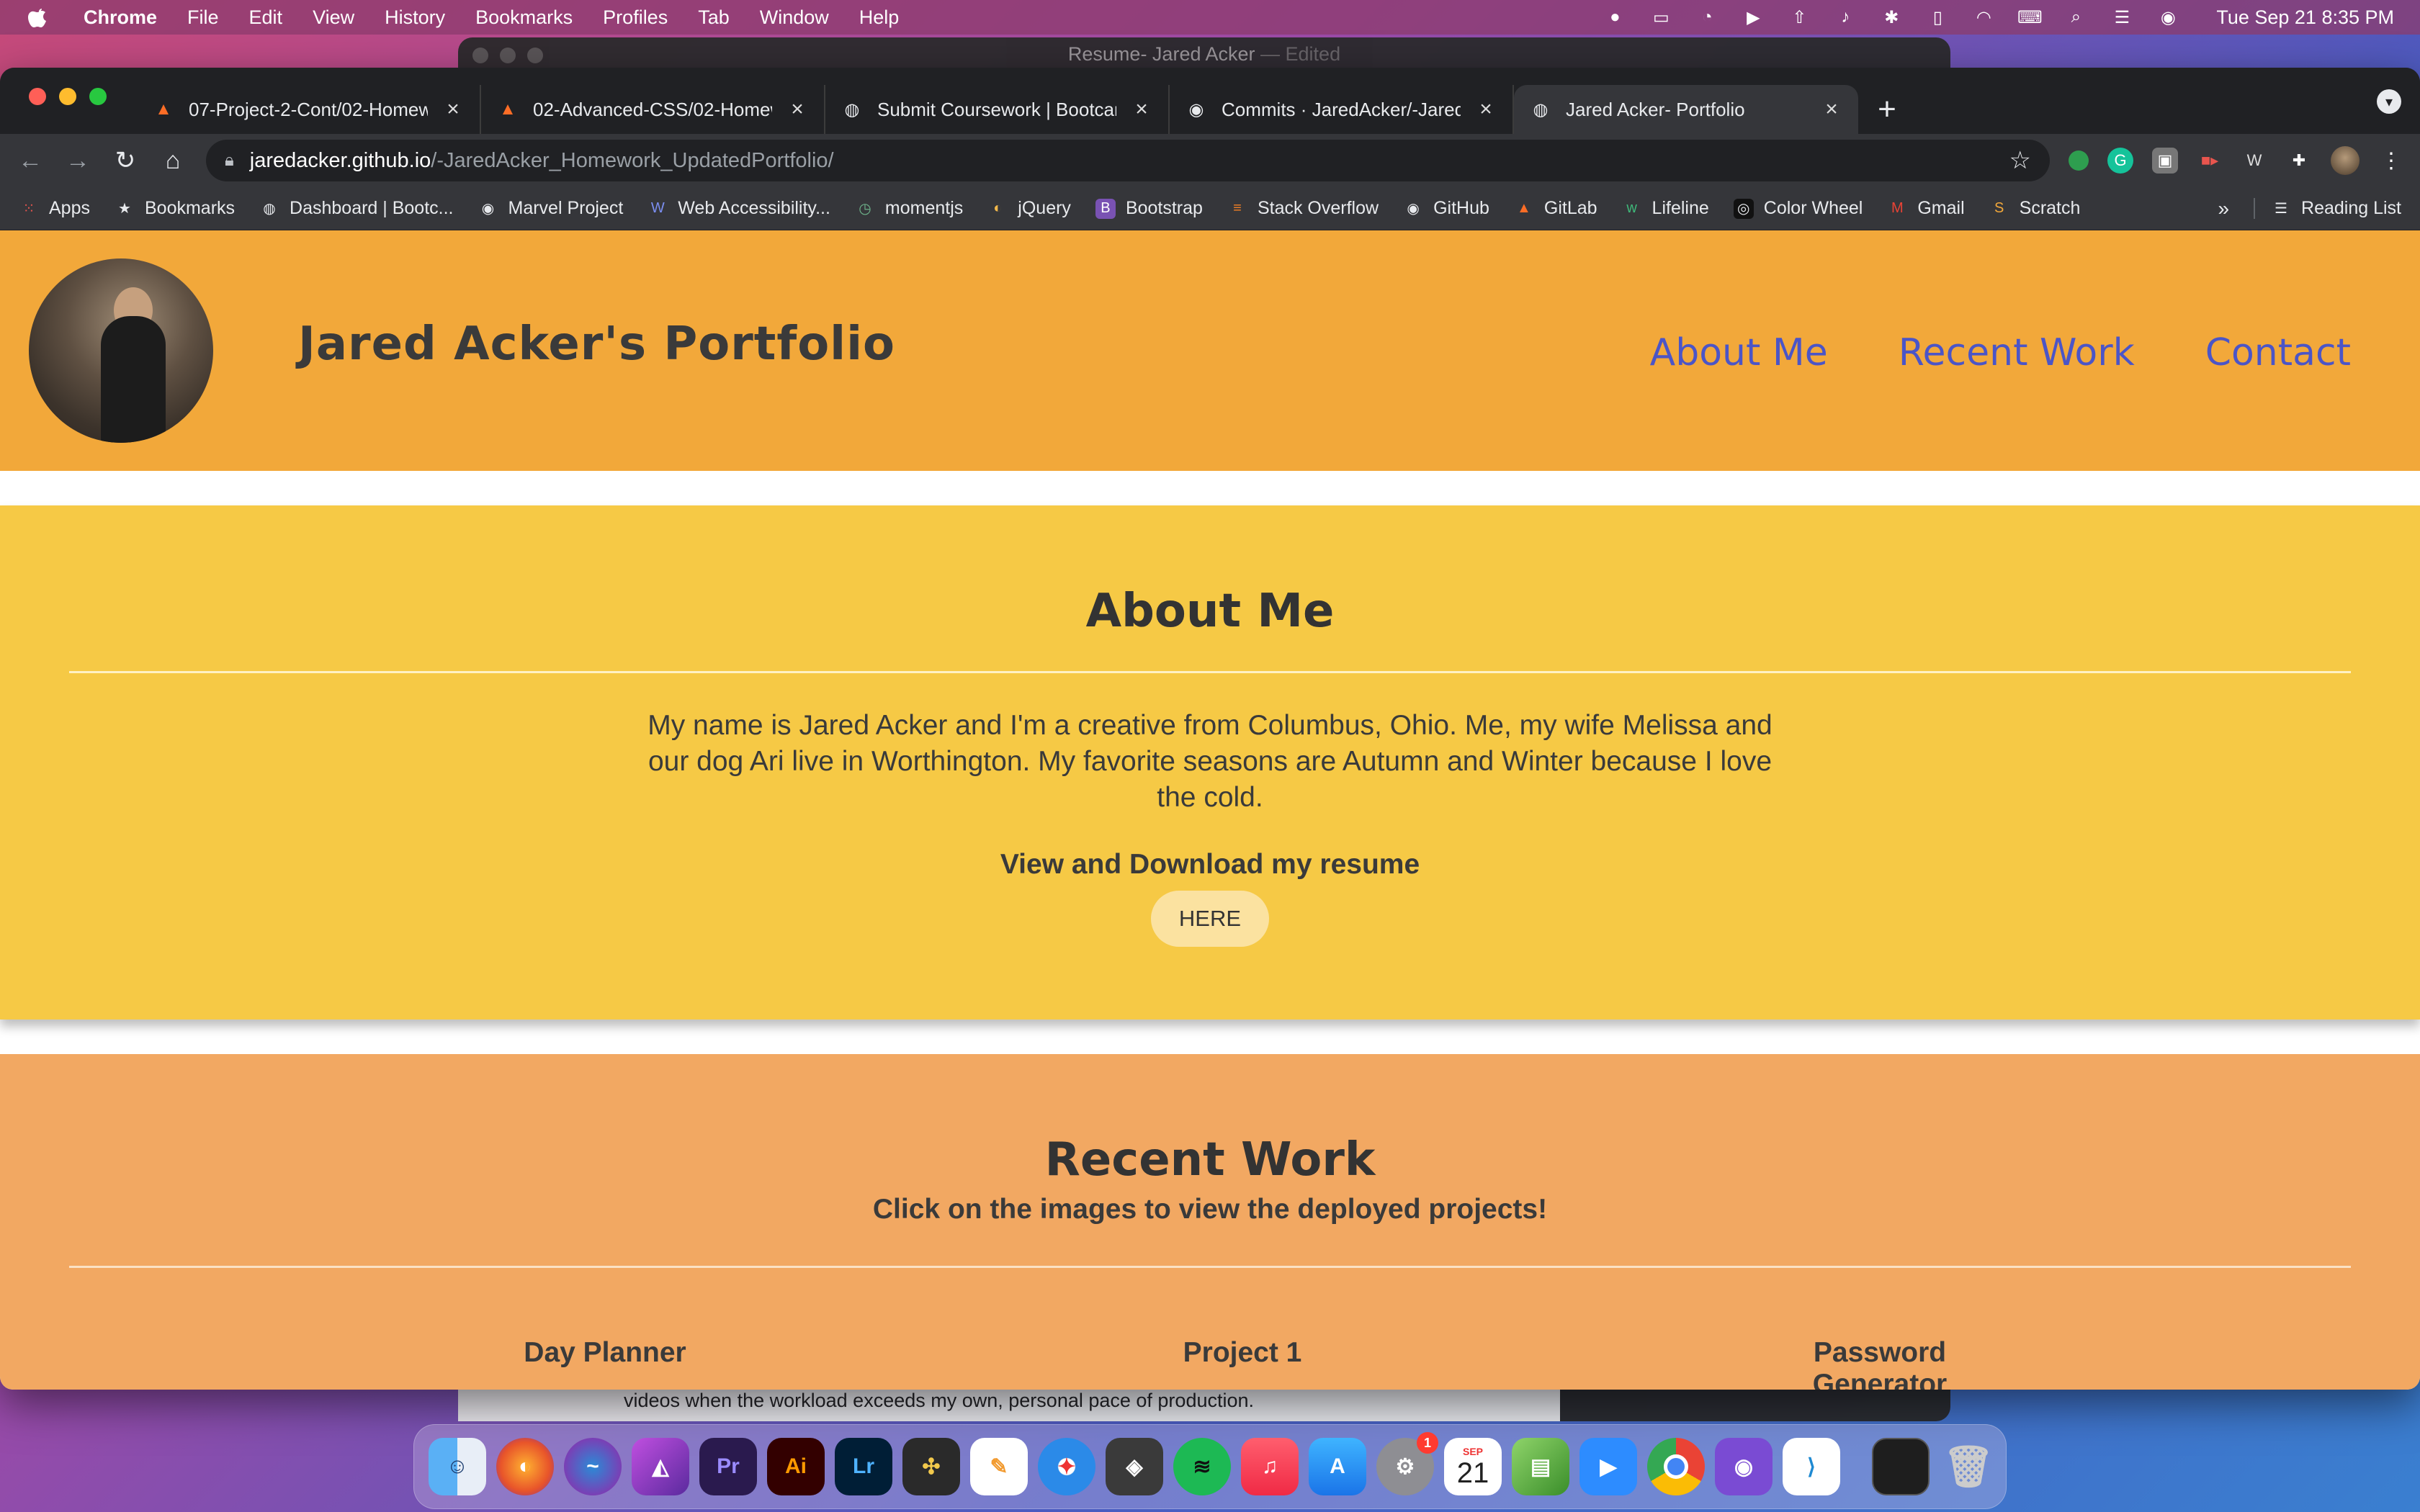 Image resolution: width=2420 pixels, height=1512 pixels. I want to click on menu-view: View, so click(333, 17).